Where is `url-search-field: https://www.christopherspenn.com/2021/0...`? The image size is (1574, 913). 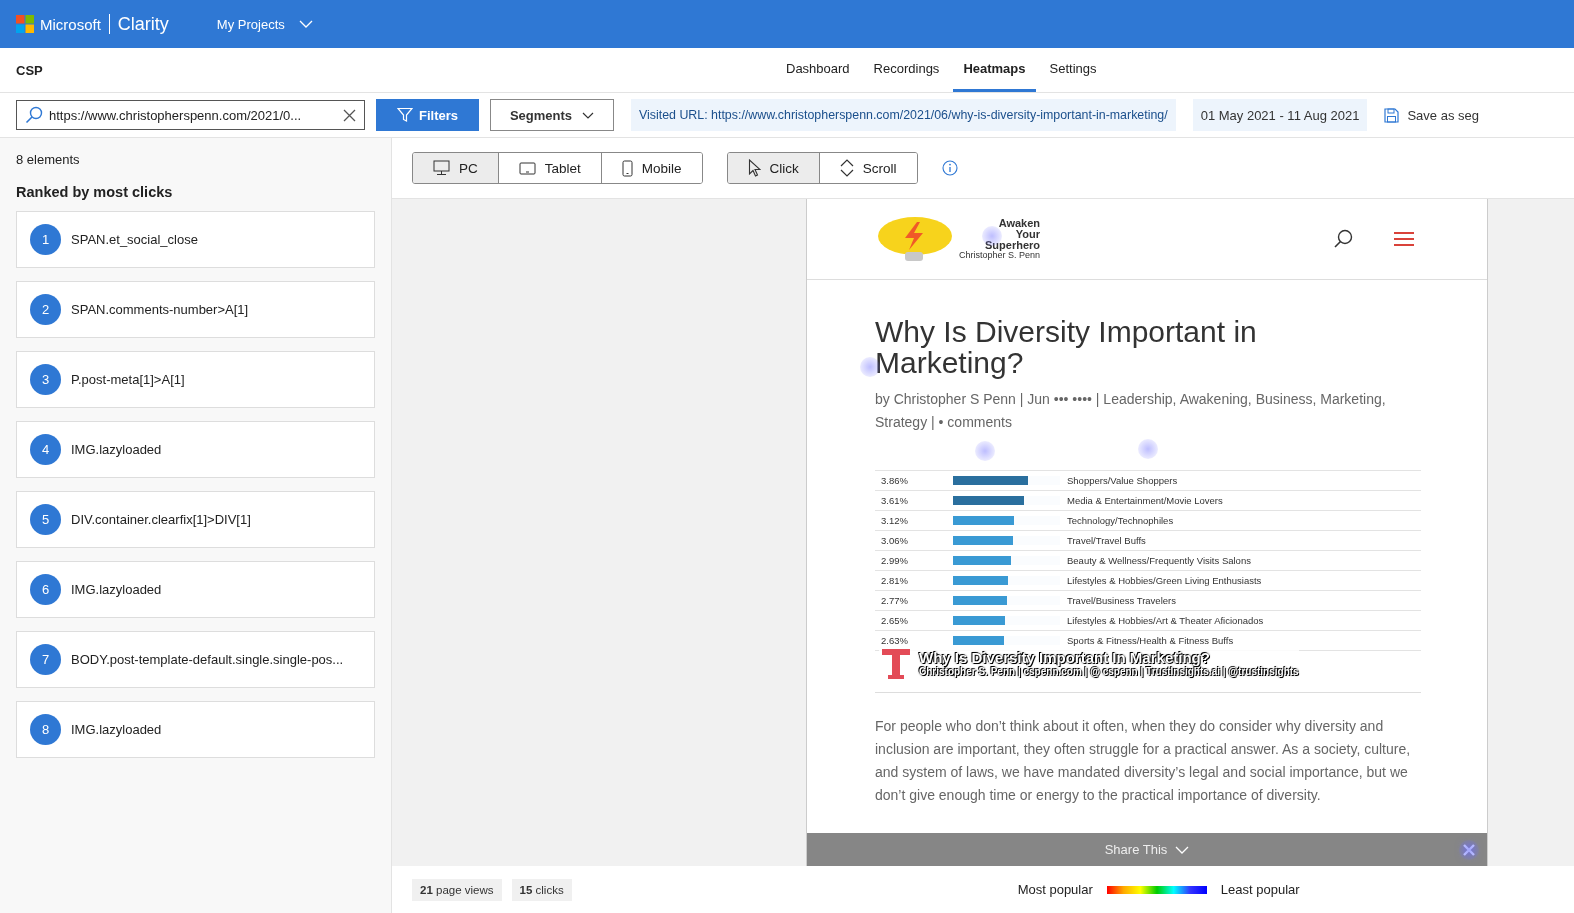
url-search-field: https://www.christopherspenn.com/2021/0... is located at coordinates (190, 115).